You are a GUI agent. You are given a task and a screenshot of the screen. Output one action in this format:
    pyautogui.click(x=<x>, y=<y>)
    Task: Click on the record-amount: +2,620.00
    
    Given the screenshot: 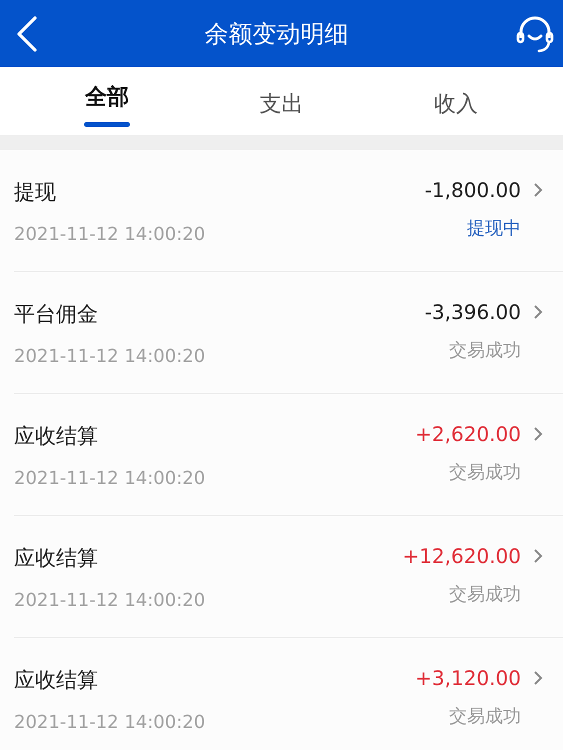 What is the action you would take?
    pyautogui.click(x=468, y=434)
    